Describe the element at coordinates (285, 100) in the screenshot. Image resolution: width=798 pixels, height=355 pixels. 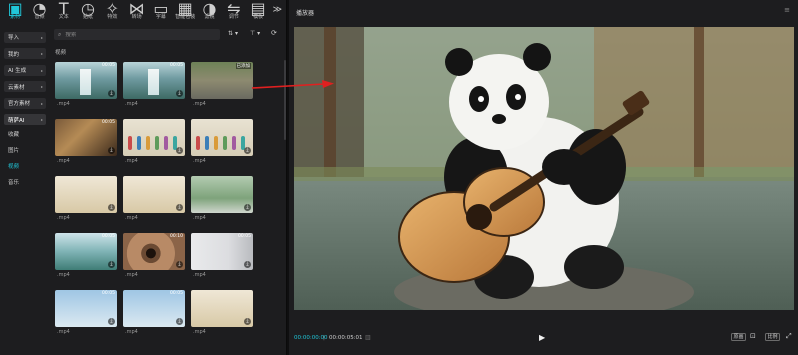
I see `media-scrollbar` at that location.